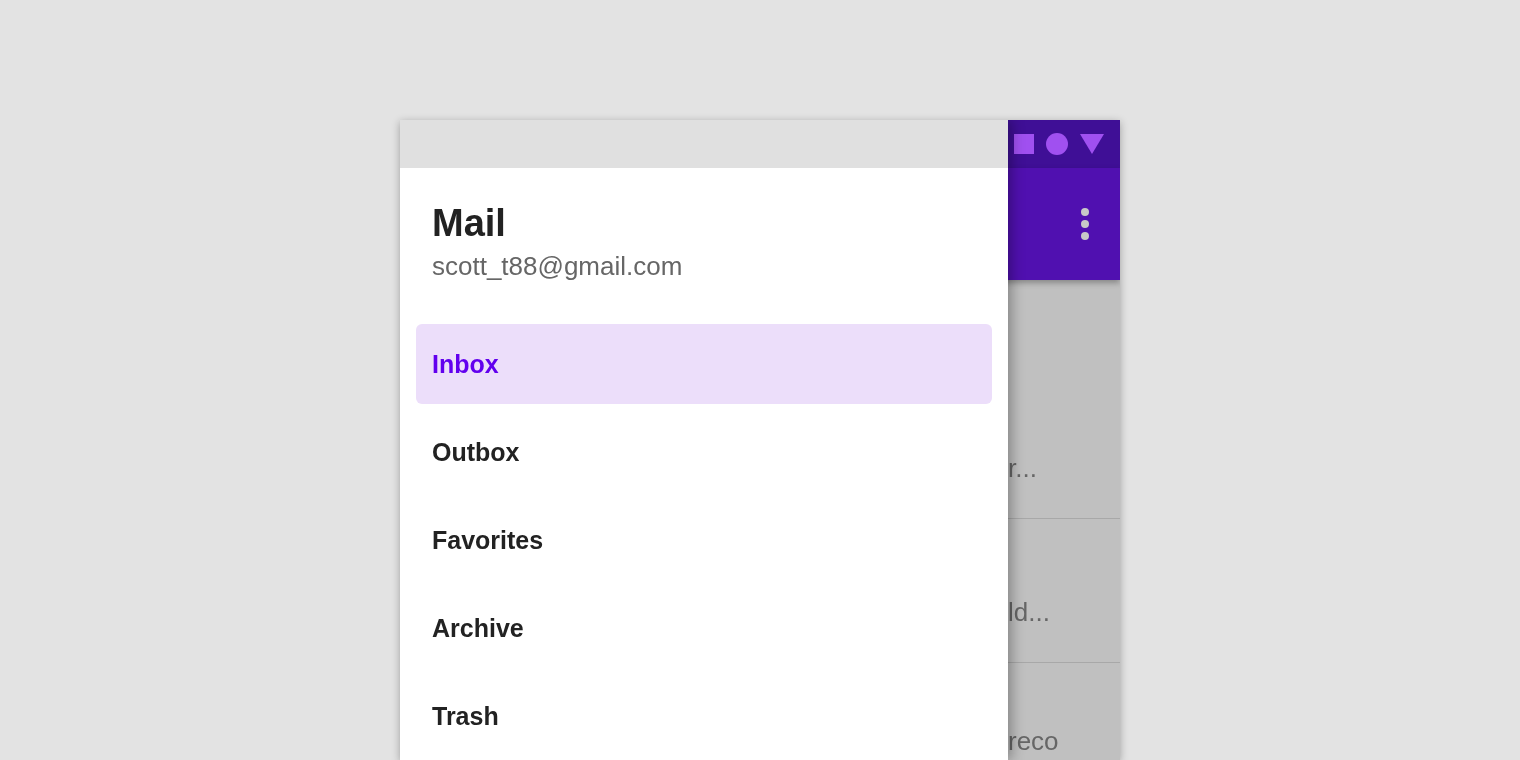  What do you see at coordinates (1033, 741) in the screenshot?
I see `message-snippet: reco` at bounding box center [1033, 741].